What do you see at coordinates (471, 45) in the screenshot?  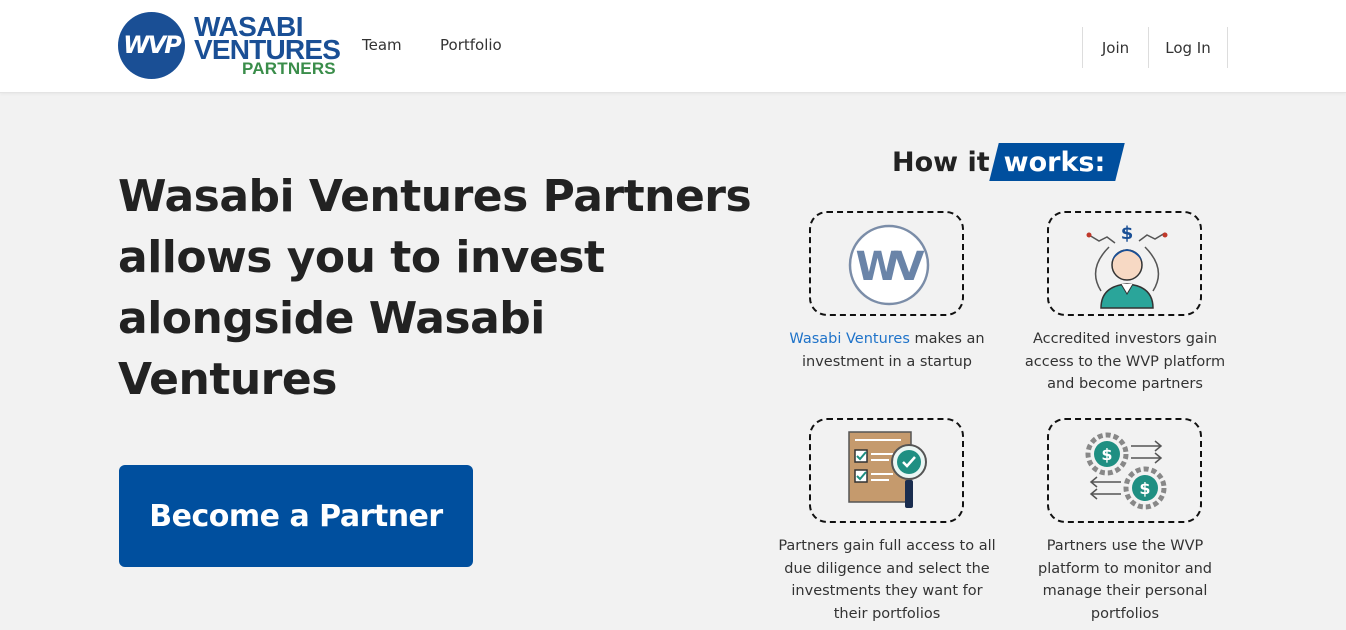 I see `nav-link-portfolio: Portfolio` at bounding box center [471, 45].